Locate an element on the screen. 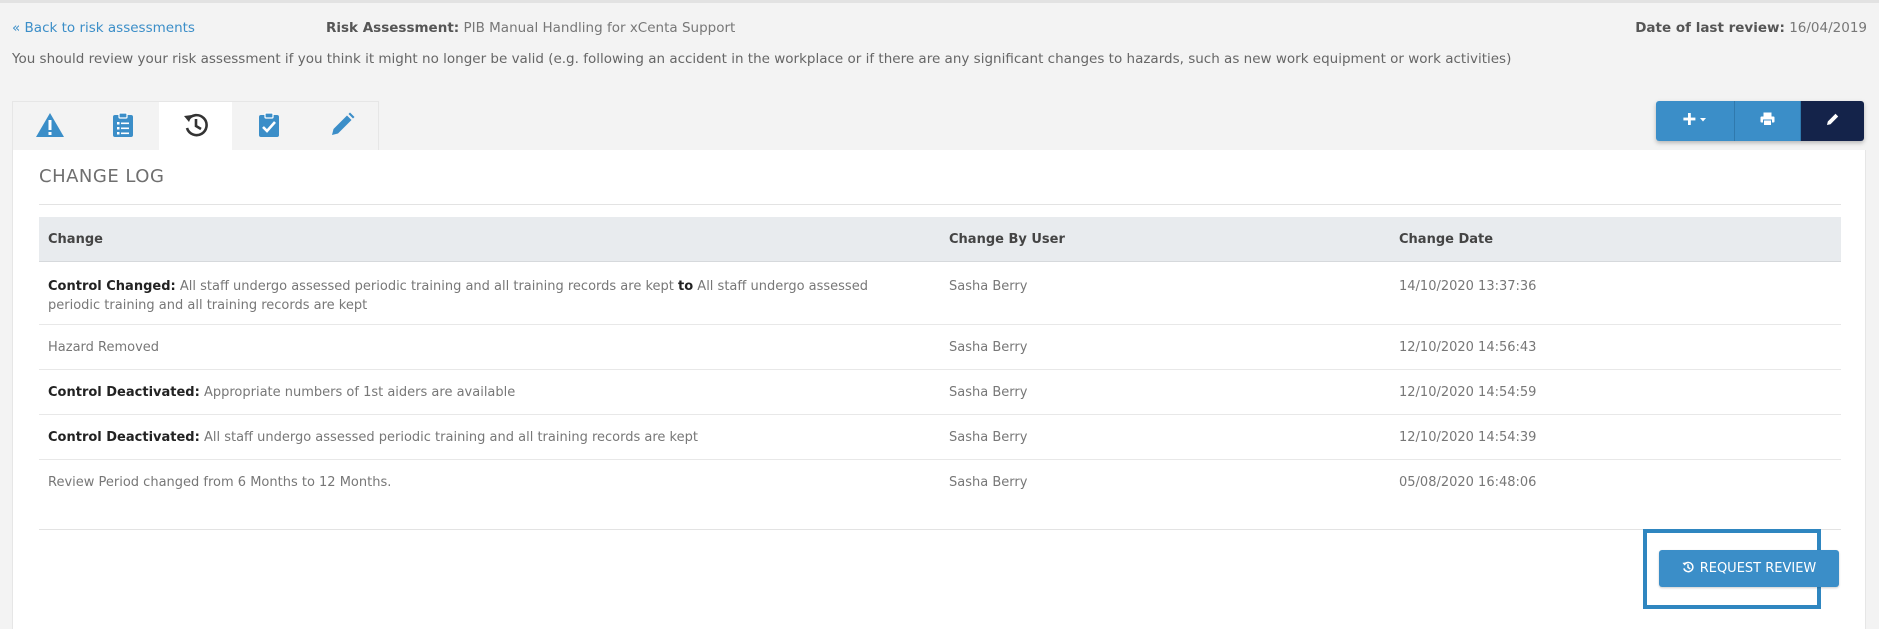 The width and height of the screenshot is (1879, 629). add-dropdown-button is located at coordinates (1695, 121).